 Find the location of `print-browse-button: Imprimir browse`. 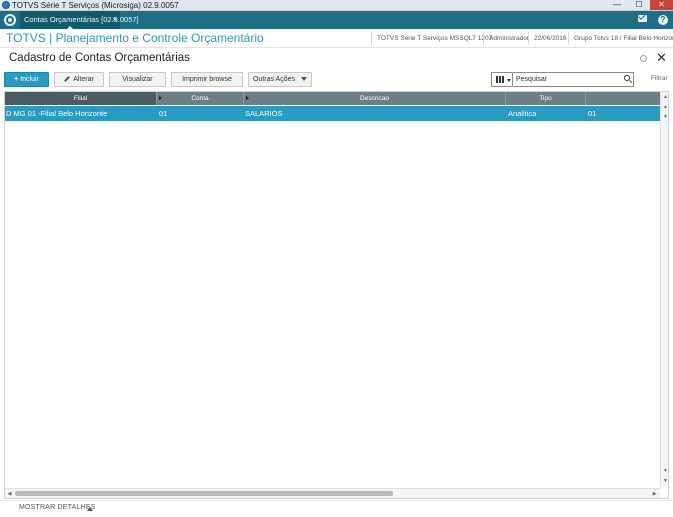

print-browse-button: Imprimir browse is located at coordinates (207, 79).